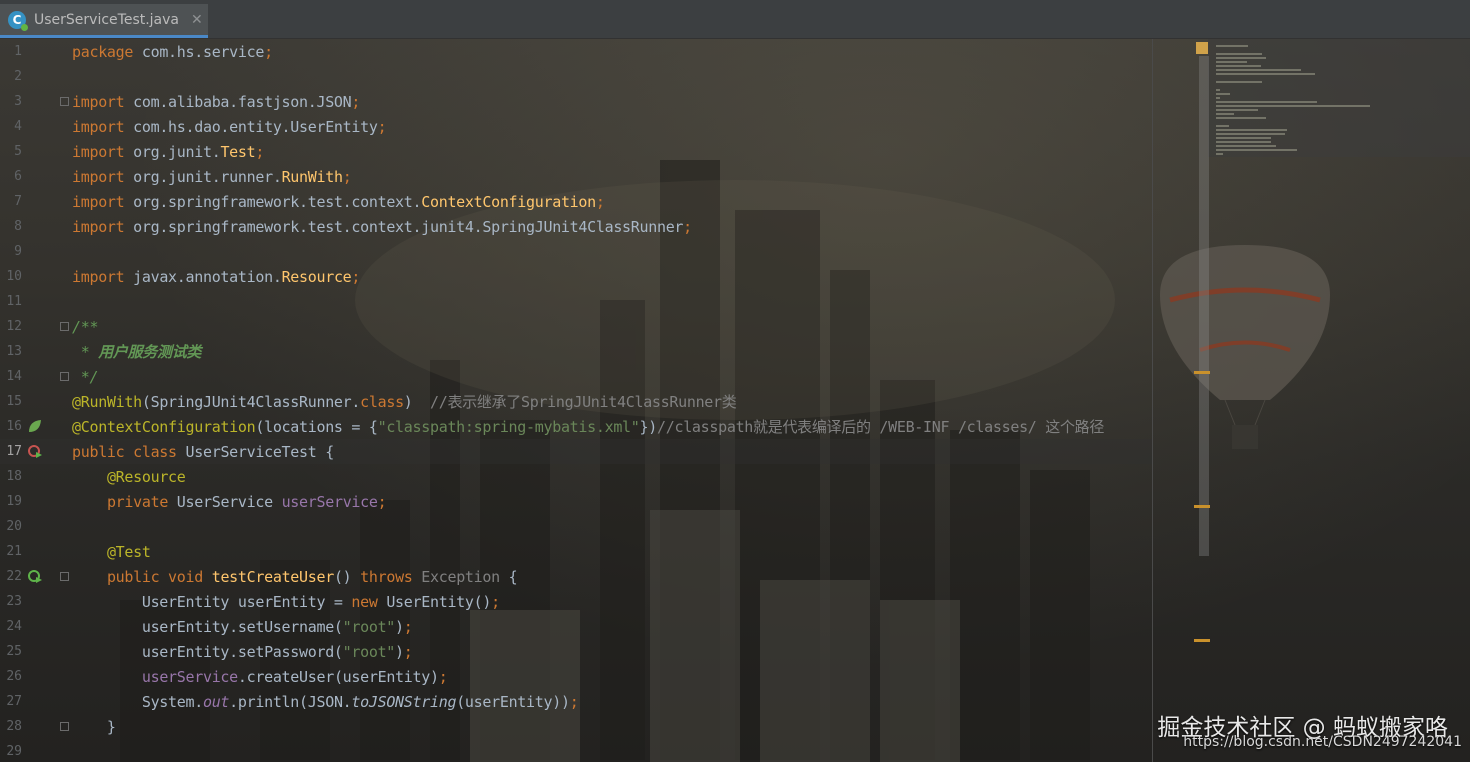 This screenshot has width=1470, height=762. Describe the element at coordinates (576, 301) in the screenshot. I see `code-line: 11` at that location.